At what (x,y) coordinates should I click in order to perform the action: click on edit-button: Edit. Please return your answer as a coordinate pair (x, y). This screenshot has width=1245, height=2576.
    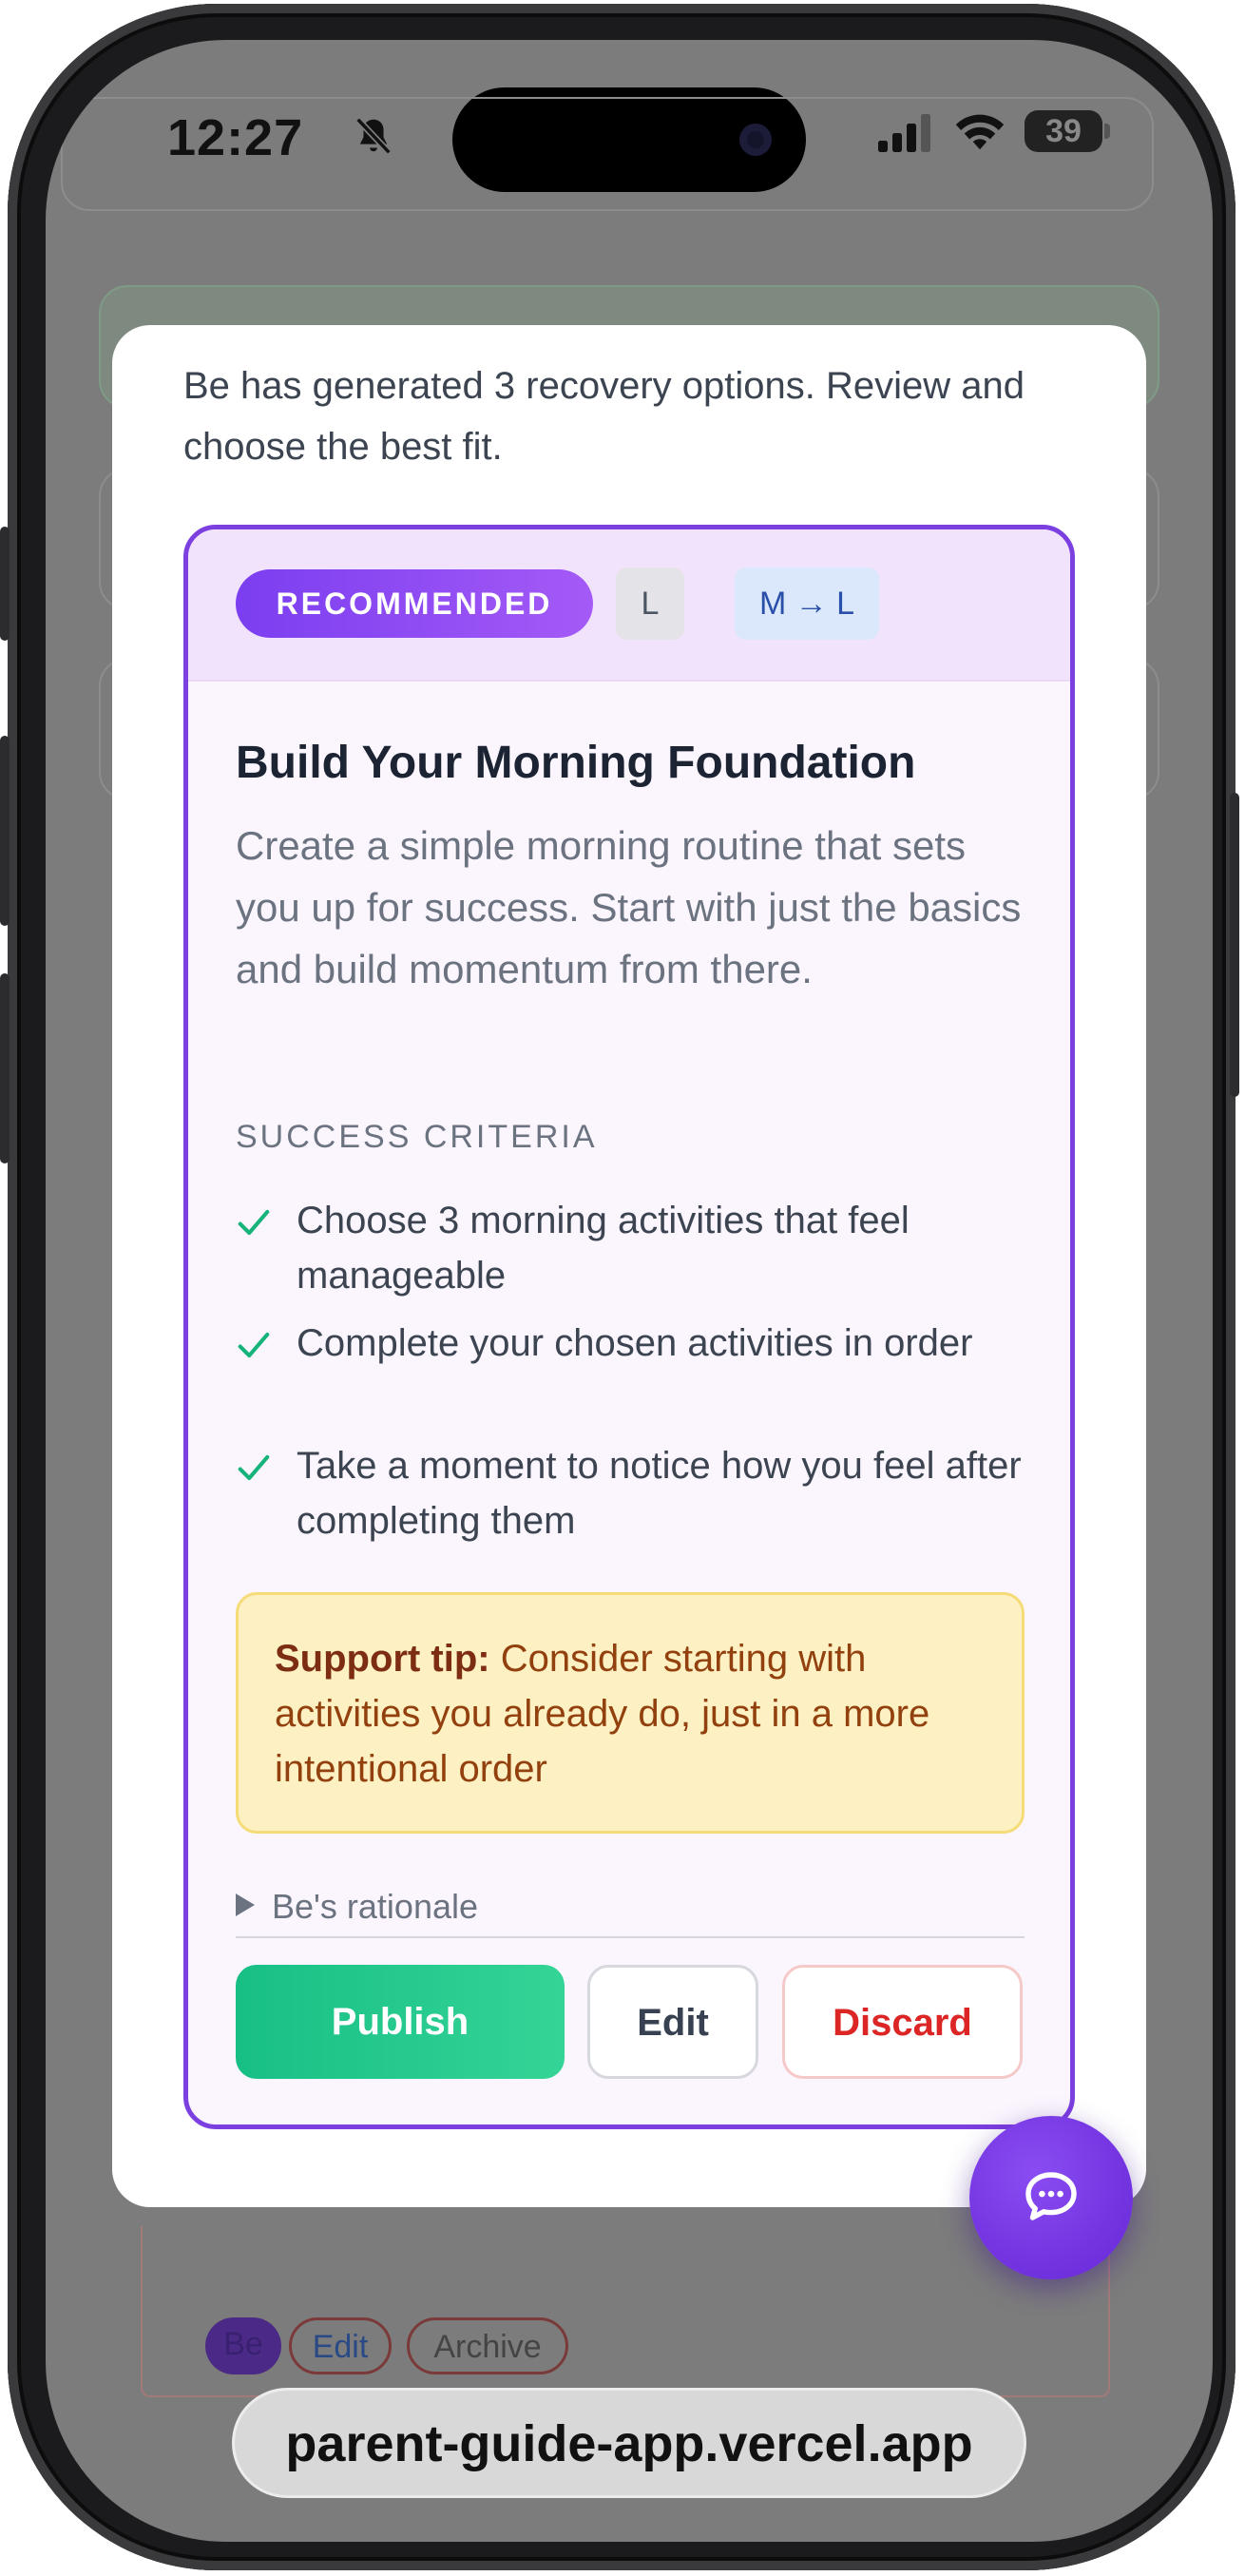
    Looking at the image, I should click on (672, 2022).